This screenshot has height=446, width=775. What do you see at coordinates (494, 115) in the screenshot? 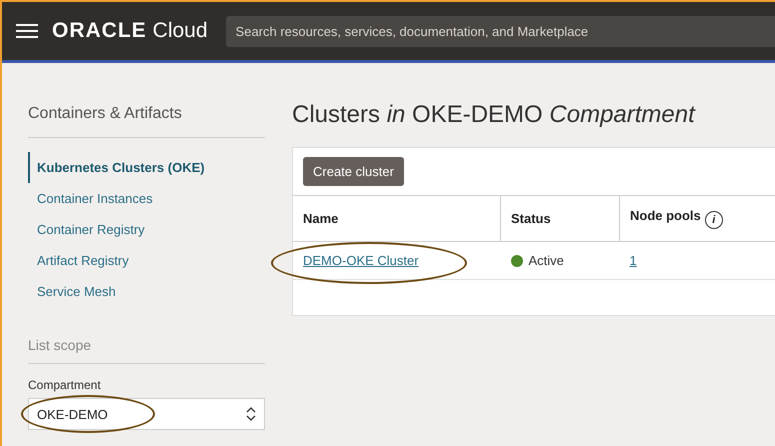
I see `page-title: Clusters in OKE-DEMO Compartment` at bounding box center [494, 115].